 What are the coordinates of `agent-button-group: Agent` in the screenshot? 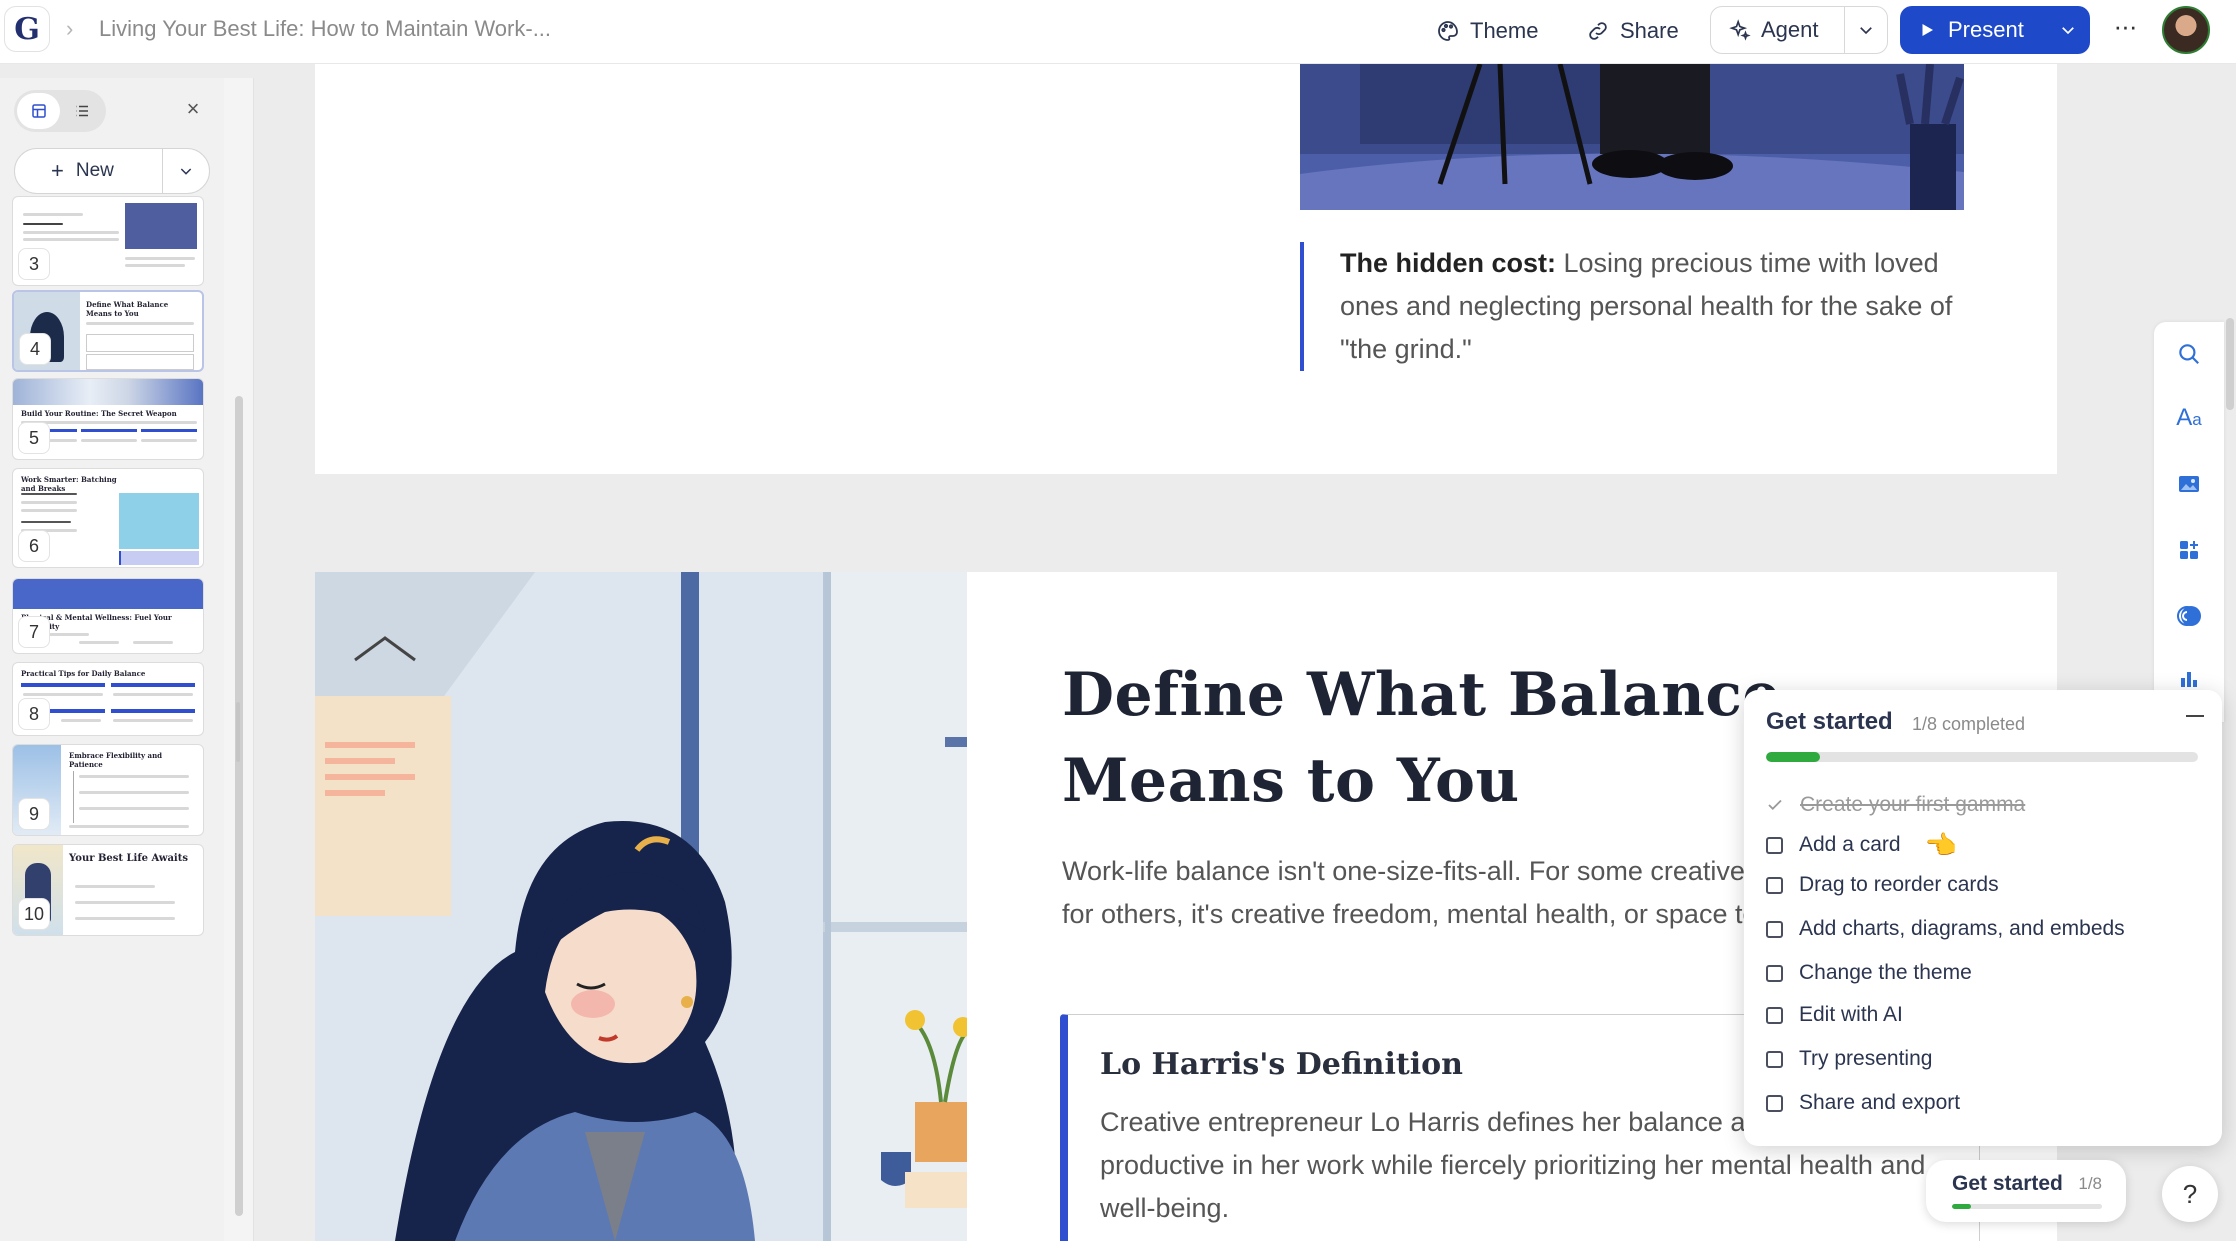 It's located at (1799, 30).